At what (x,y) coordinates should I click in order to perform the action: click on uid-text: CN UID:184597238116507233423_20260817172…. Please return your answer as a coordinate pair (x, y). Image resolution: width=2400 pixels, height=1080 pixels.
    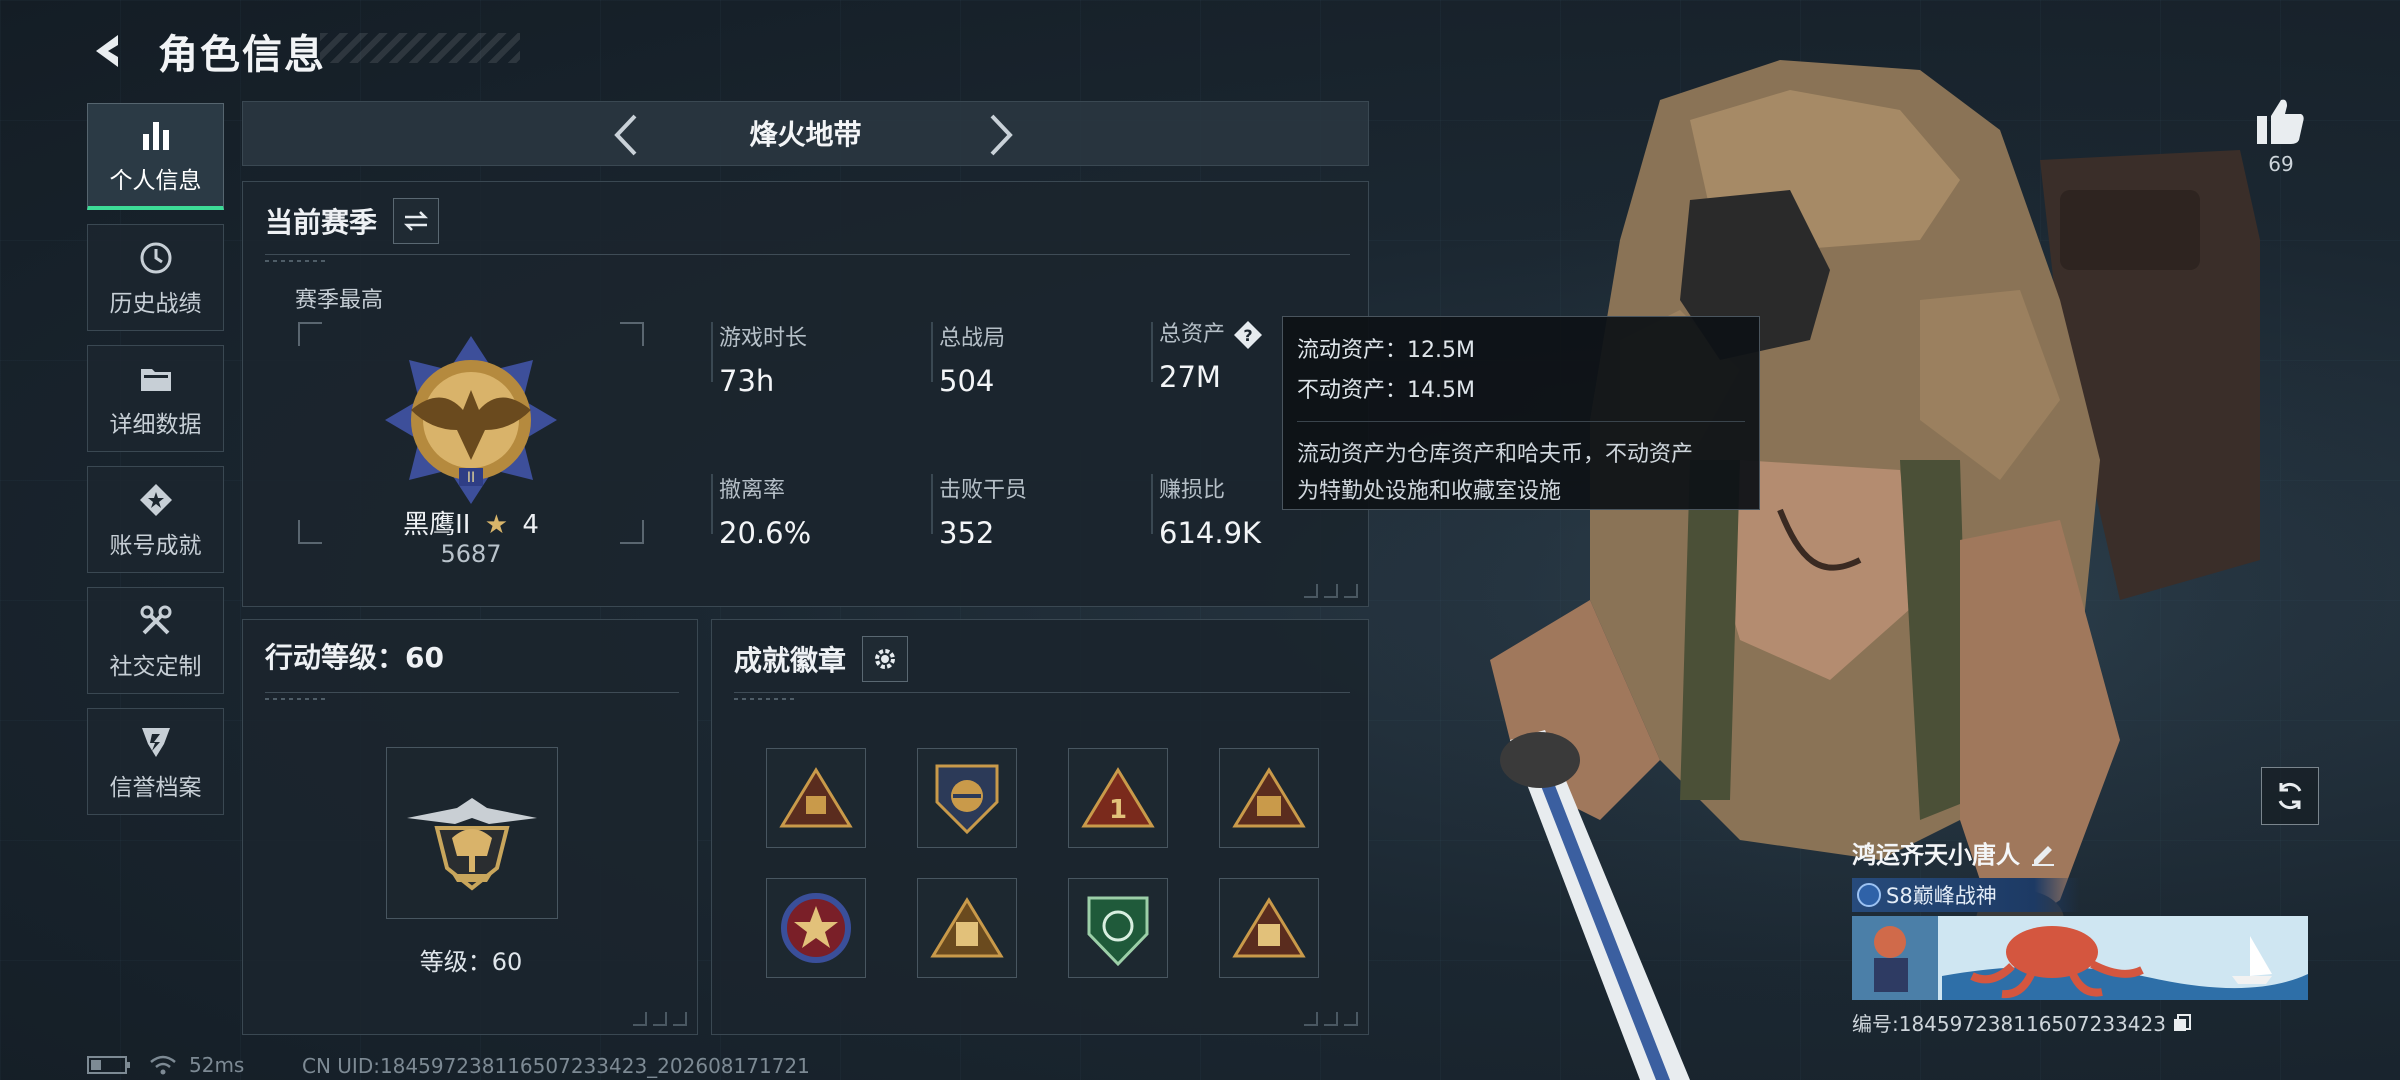
    Looking at the image, I should click on (556, 1066).